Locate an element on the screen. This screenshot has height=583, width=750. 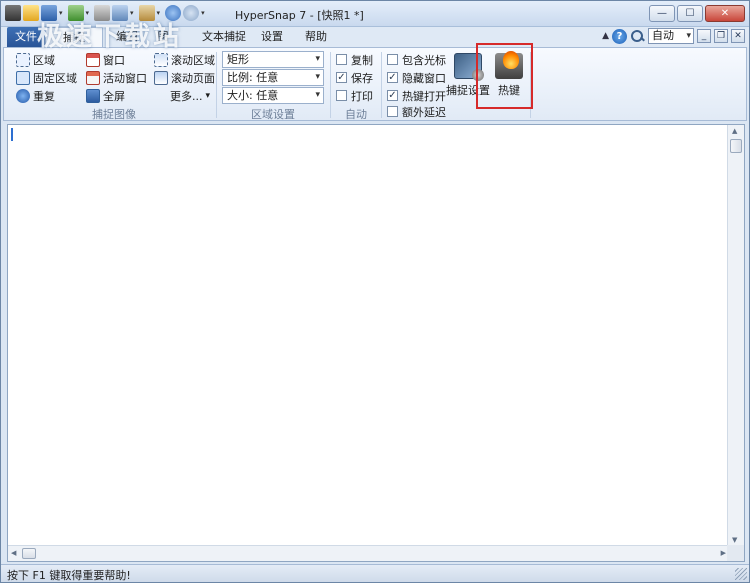
auto-save-checkbox: ✓ 保存 is located at coordinates (354, 77).